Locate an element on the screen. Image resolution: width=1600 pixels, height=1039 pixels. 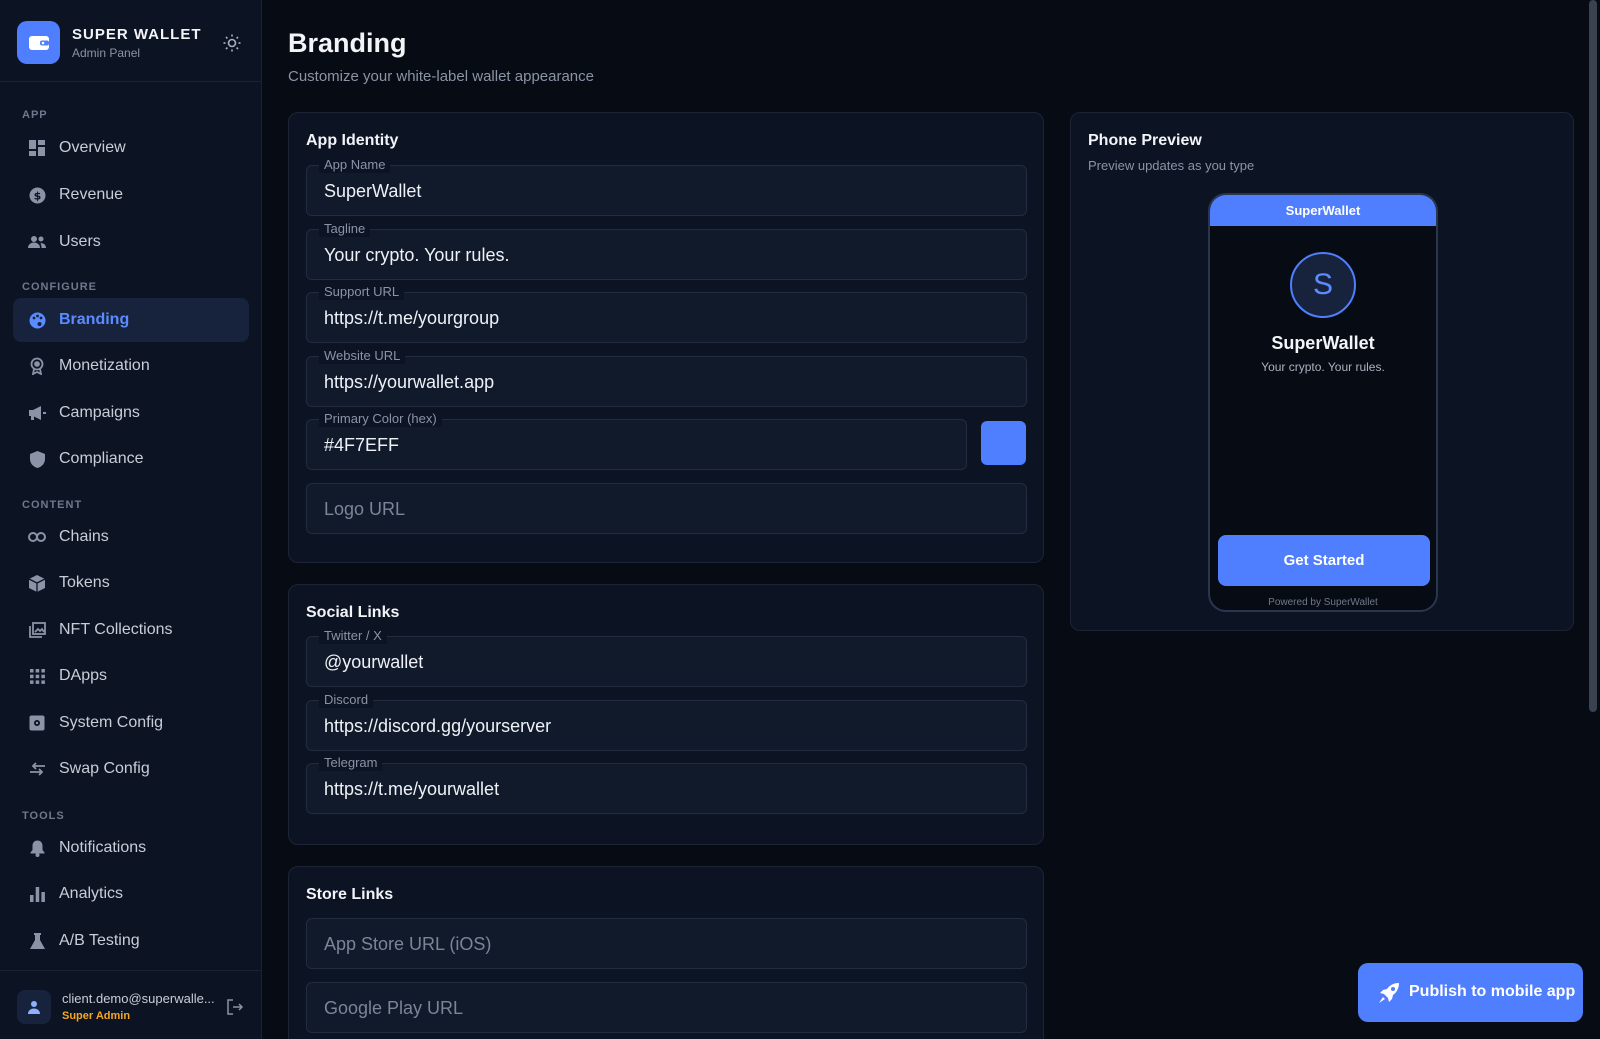
sidebar-item-system-config: System Config is located at coordinates (131, 723).